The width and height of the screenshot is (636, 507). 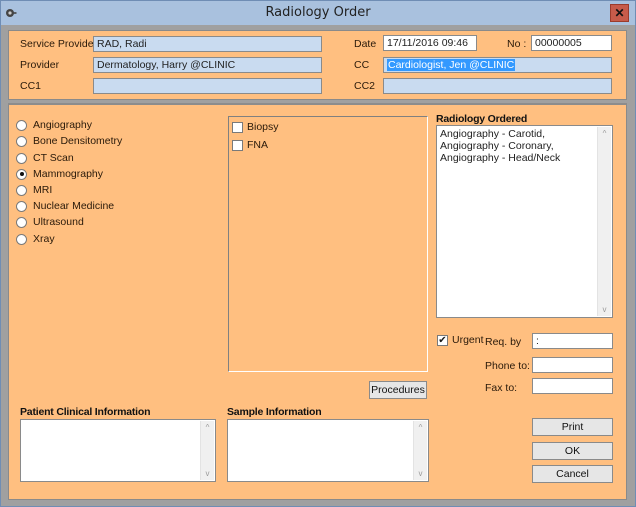 I want to click on radiology-ordered-title: Radiology Ordered, so click(x=482, y=119).